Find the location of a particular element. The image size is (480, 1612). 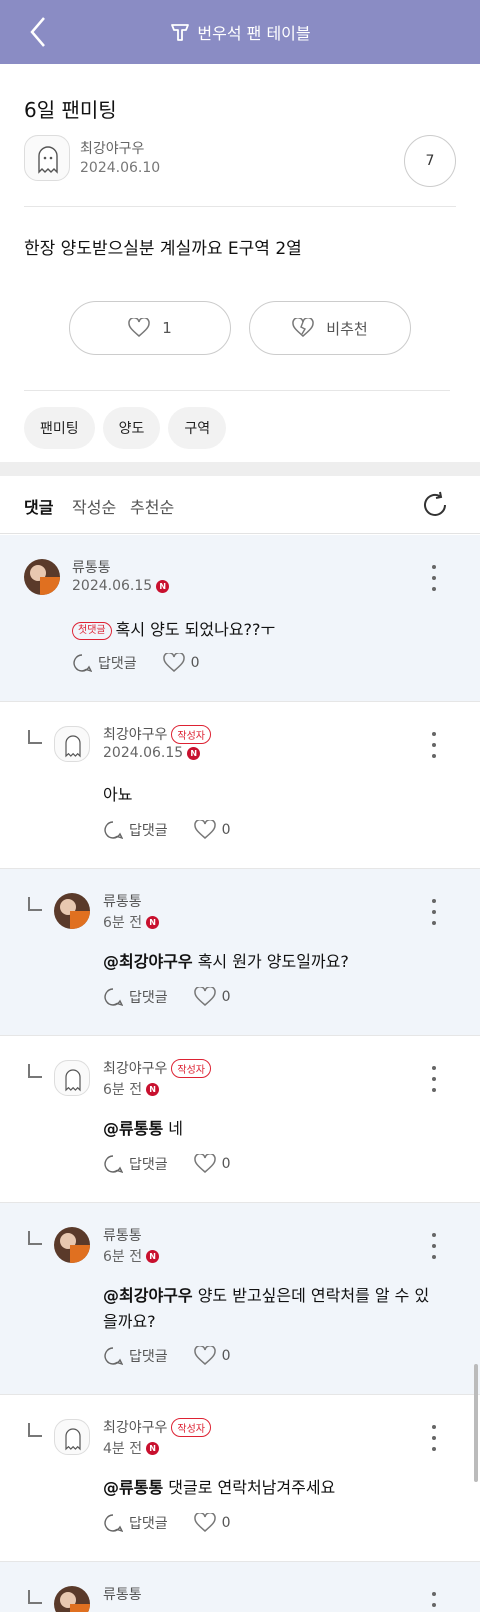

section-divider is located at coordinates (240, 469).